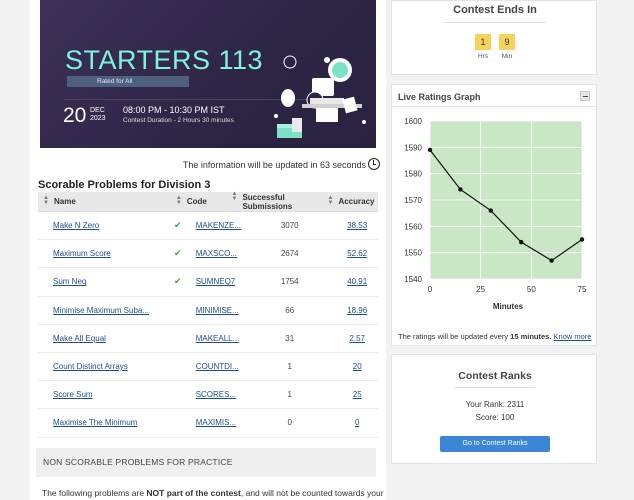 This screenshot has width=634, height=500. What do you see at coordinates (531, 289) in the screenshot?
I see `x-tick-label: 50` at bounding box center [531, 289].